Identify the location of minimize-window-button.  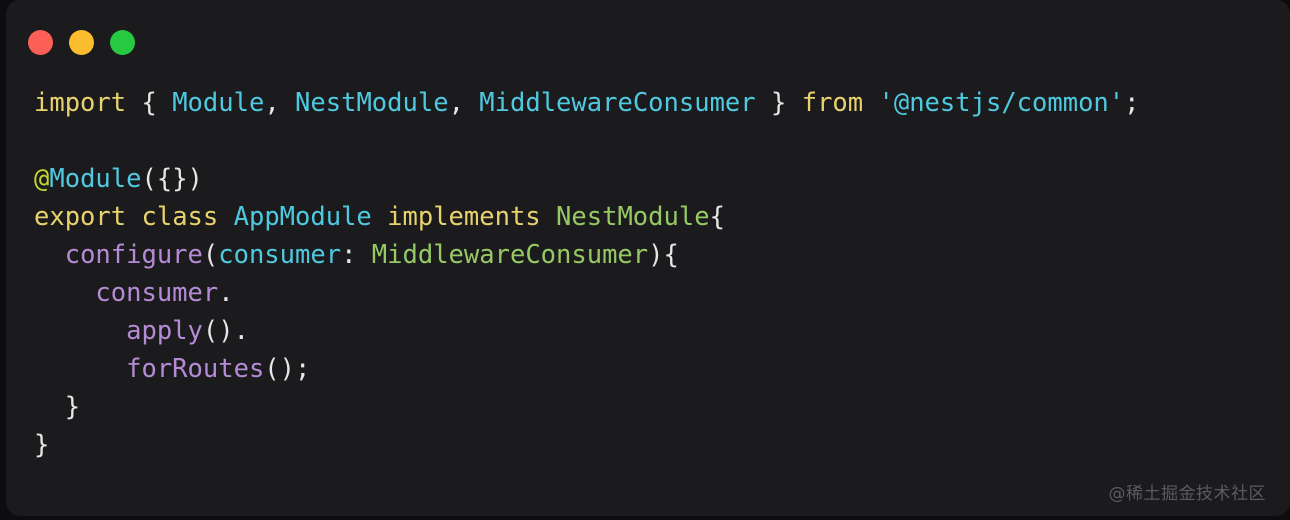
(81, 42).